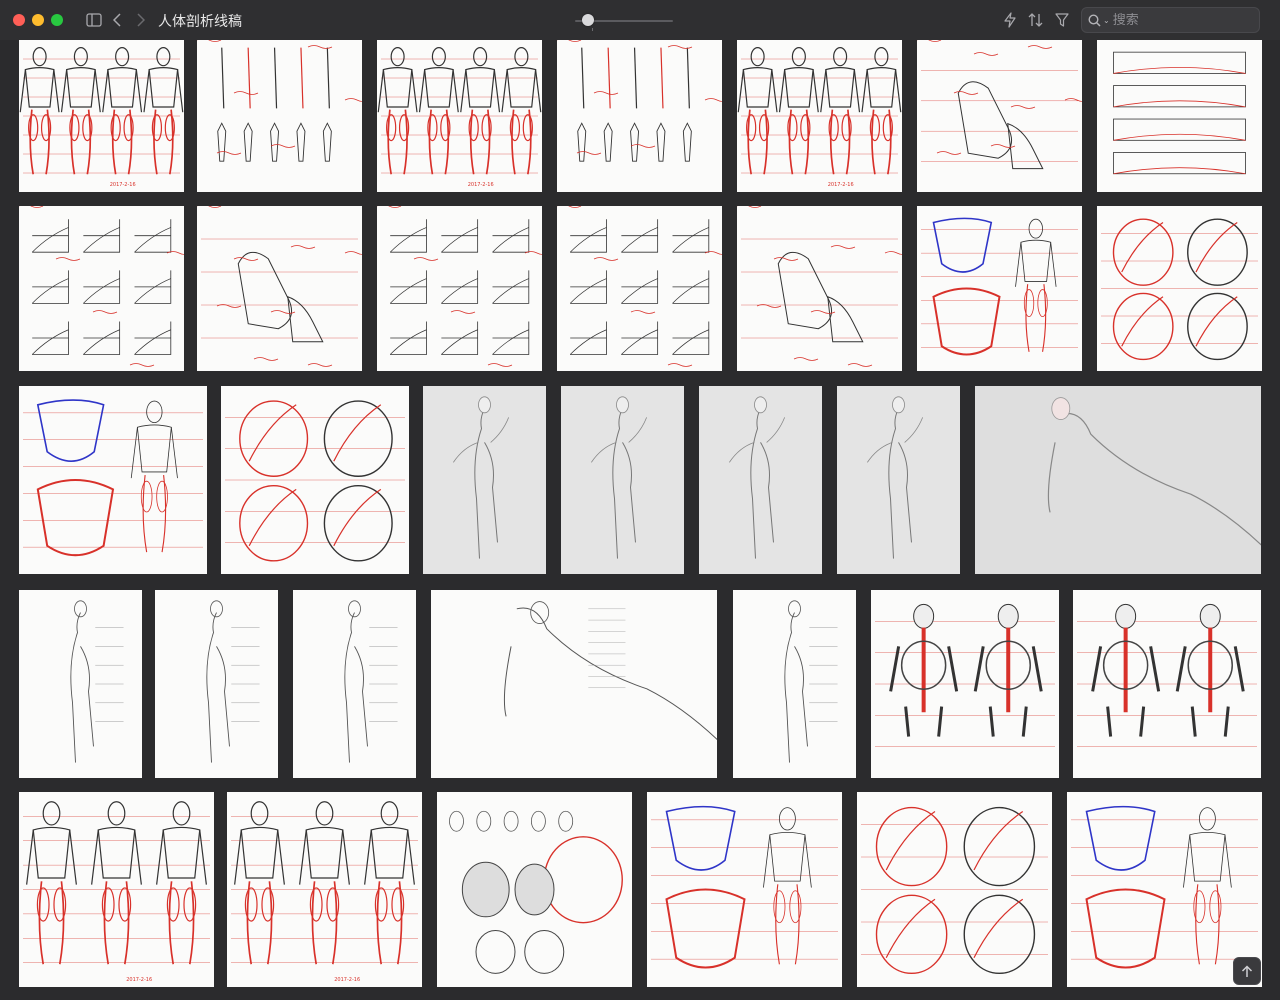 Image resolution: width=1280 pixels, height=1000 pixels. Describe the element at coordinates (1036, 20) in the screenshot. I see `sort-icon` at that location.